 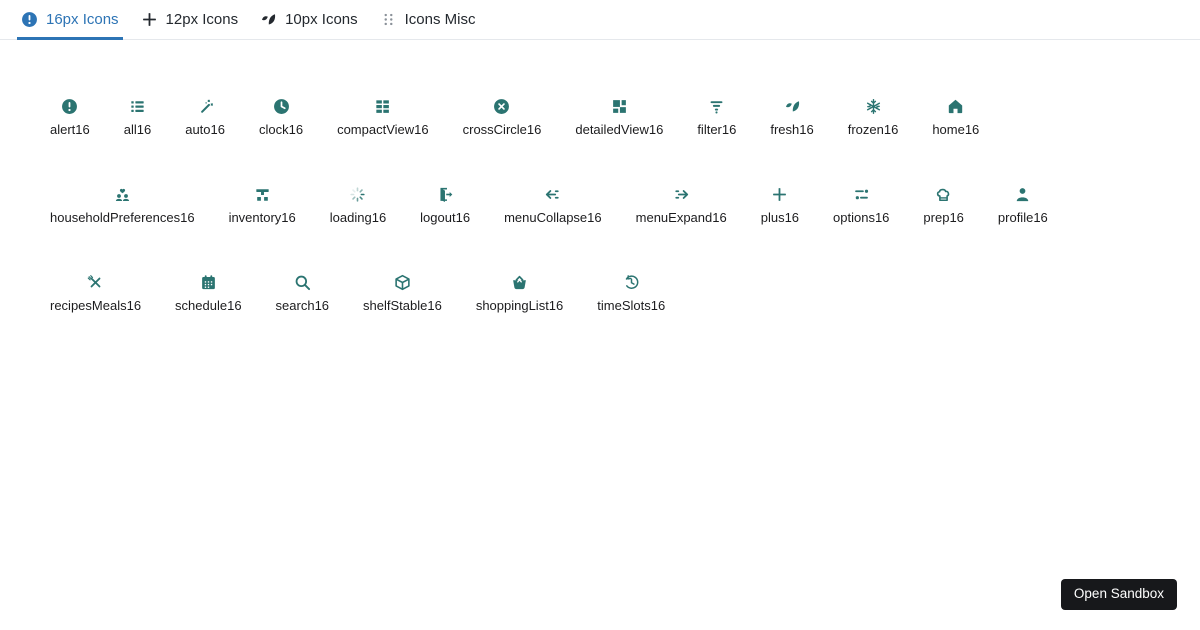 What do you see at coordinates (445, 217) in the screenshot?
I see `icon-label: logout16` at bounding box center [445, 217].